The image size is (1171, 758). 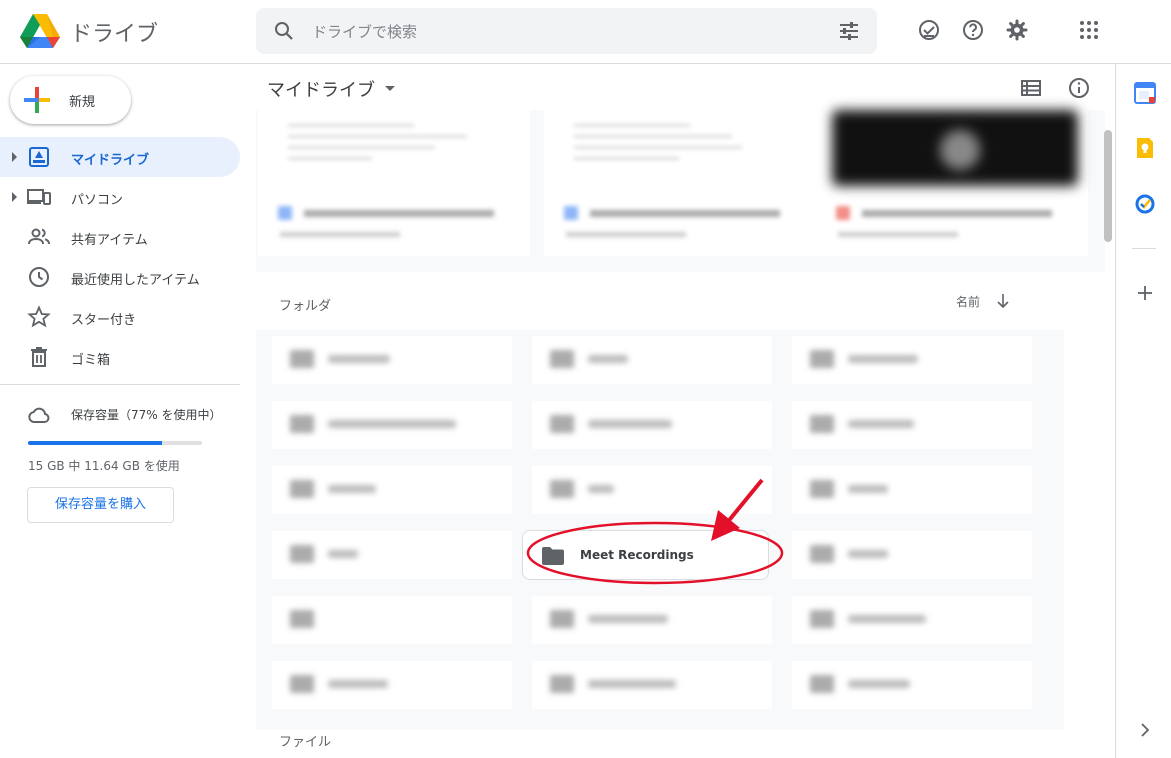 I want to click on sidebar-item-shared: 共有アイテム, so click(x=120, y=237).